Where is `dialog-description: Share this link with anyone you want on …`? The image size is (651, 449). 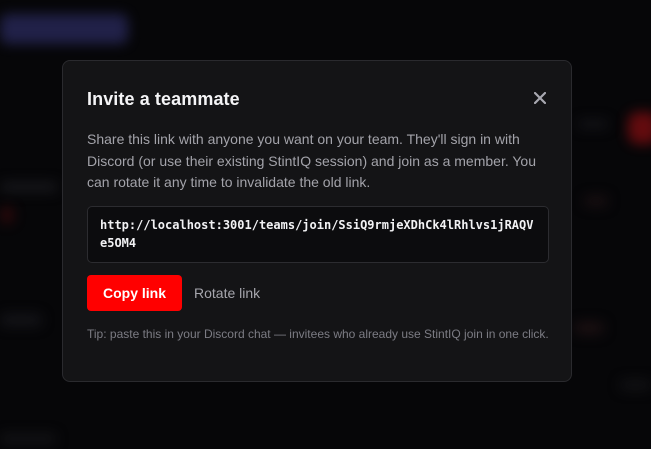
dialog-description: Share this link with anyone you want on … is located at coordinates (311, 160).